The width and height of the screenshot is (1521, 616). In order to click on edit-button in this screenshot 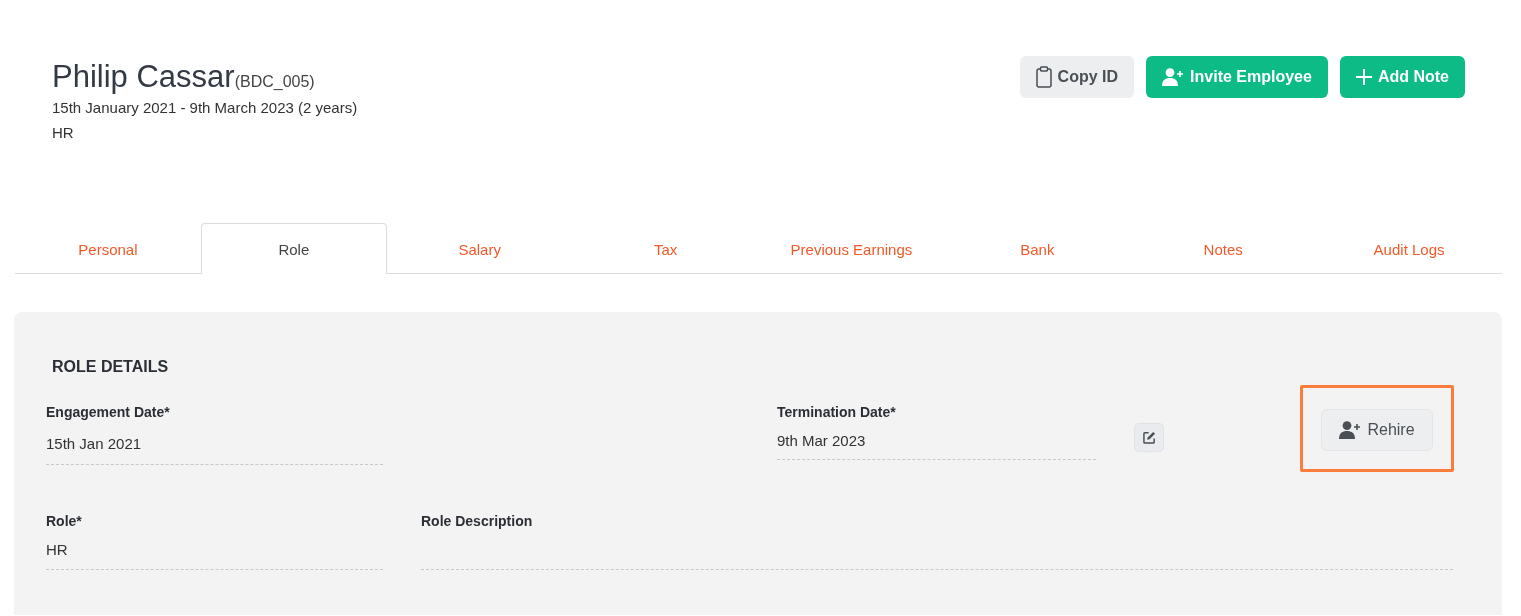, I will do `click(1149, 437)`.